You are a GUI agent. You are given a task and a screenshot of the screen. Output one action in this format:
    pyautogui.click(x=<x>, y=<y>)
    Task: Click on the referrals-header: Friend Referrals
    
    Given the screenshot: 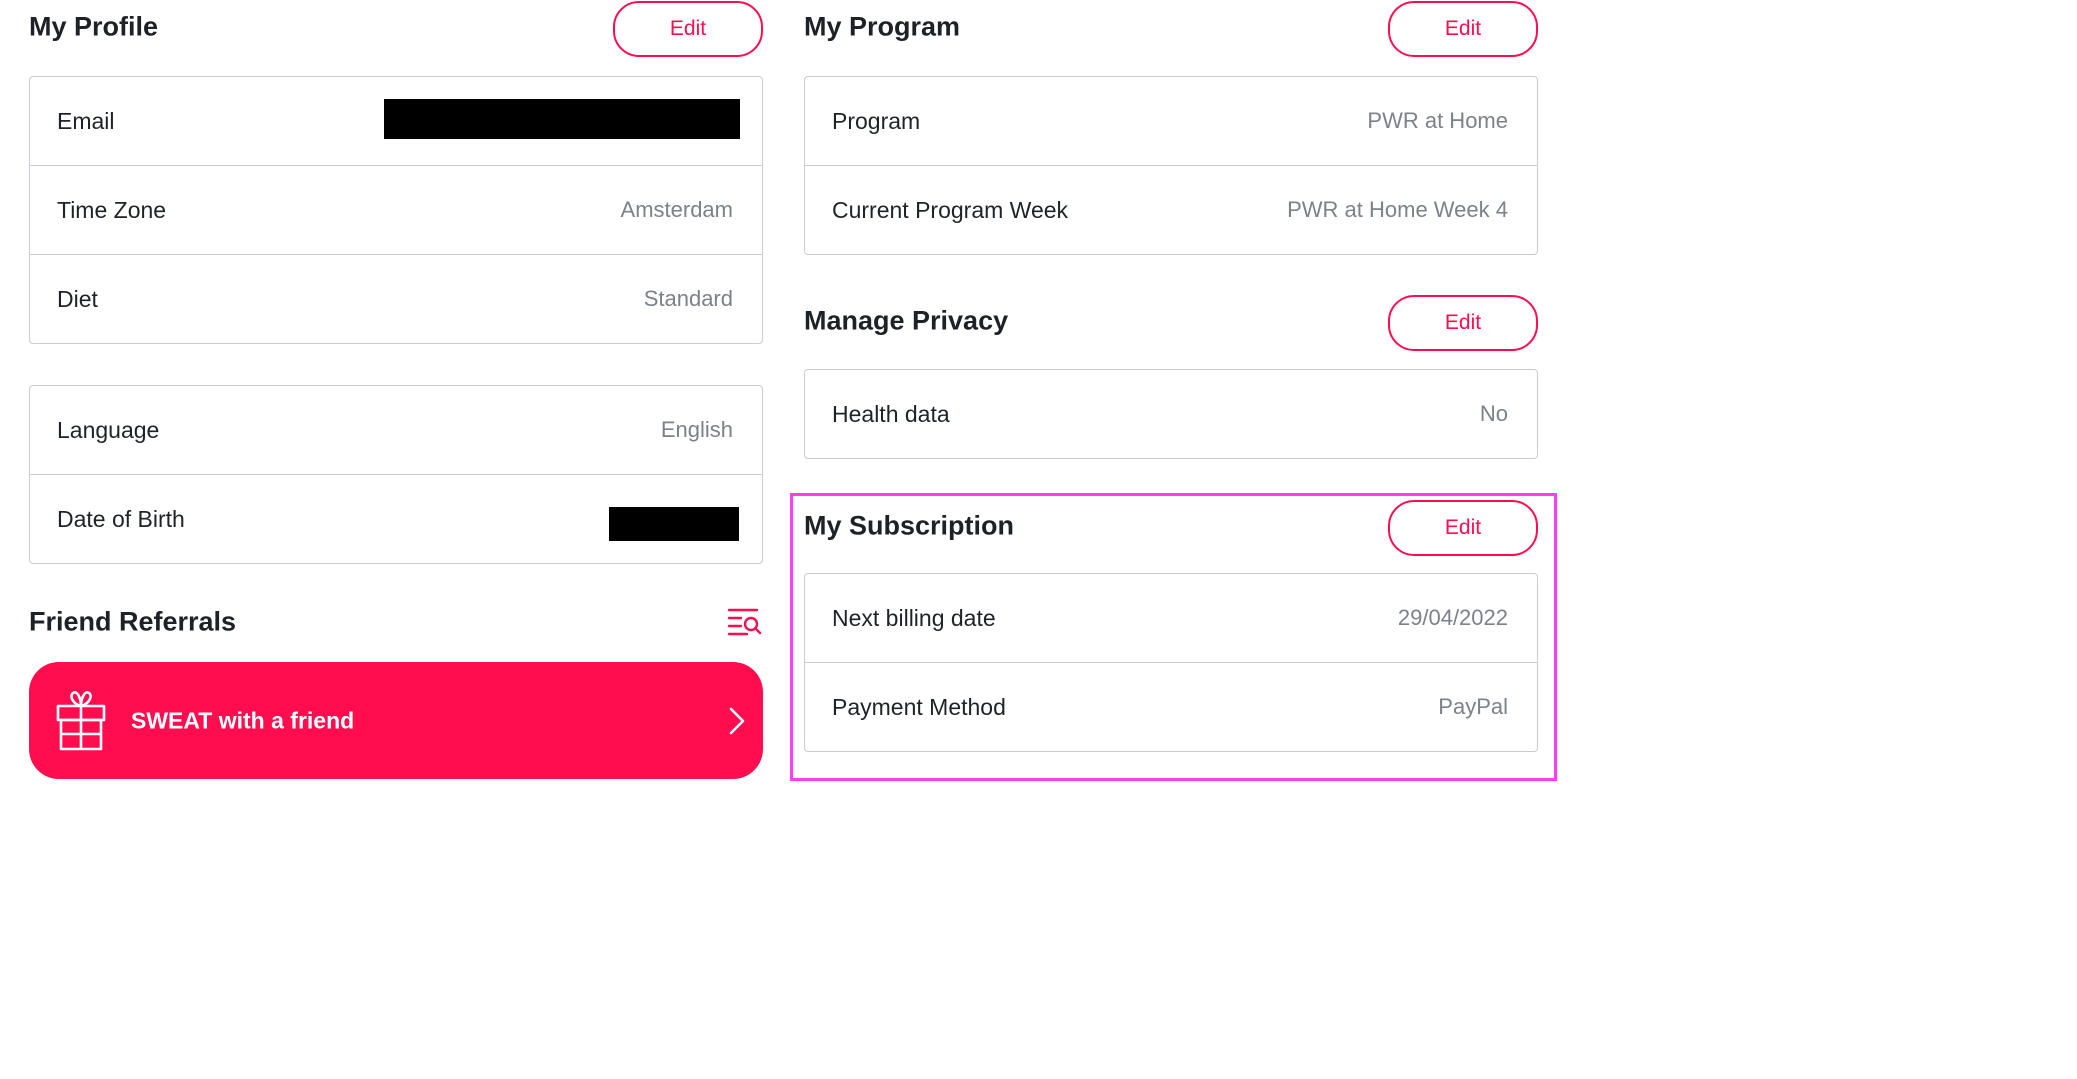 What is the action you would take?
    pyautogui.click(x=396, y=622)
    